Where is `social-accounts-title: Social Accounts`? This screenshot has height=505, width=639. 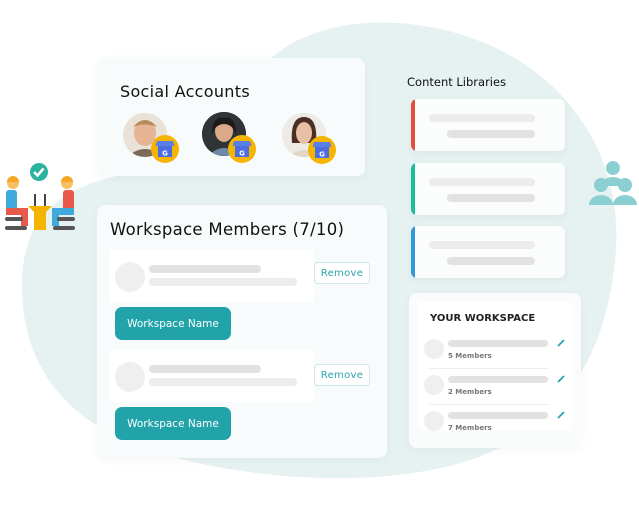 social-accounts-title: Social Accounts is located at coordinates (185, 91).